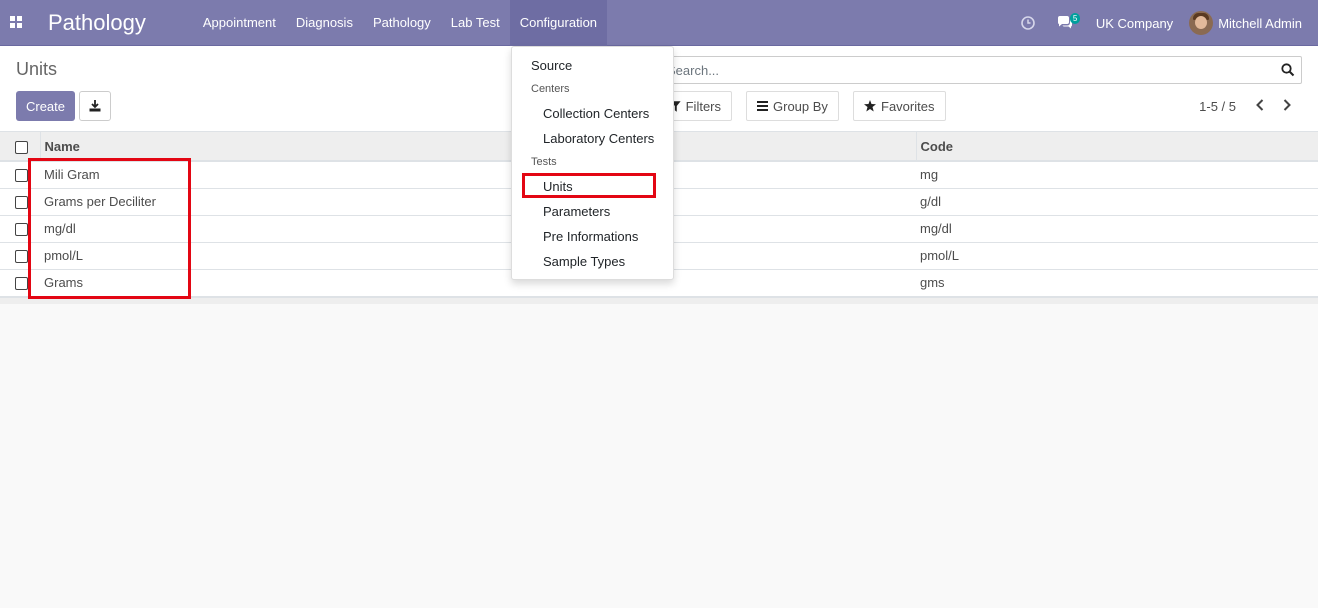 The image size is (1318, 608). Describe the element at coordinates (97, 23) in the screenshot. I see `app-title: Pathology` at that location.